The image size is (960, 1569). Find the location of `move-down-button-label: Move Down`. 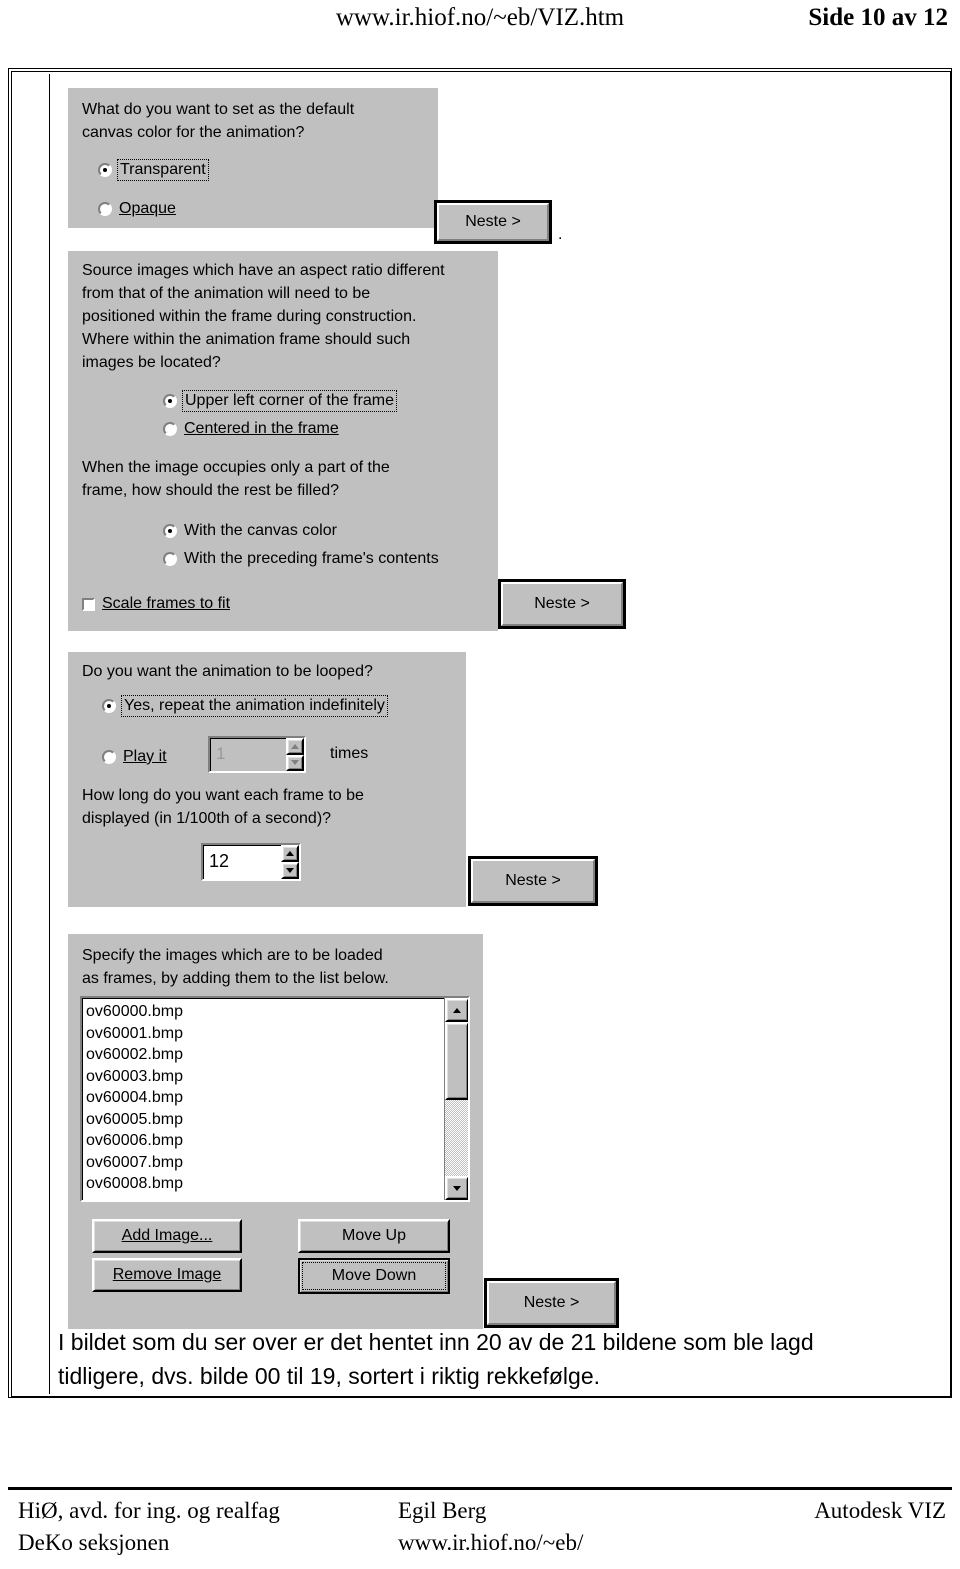

move-down-button-label: Move Down is located at coordinates (374, 1275).